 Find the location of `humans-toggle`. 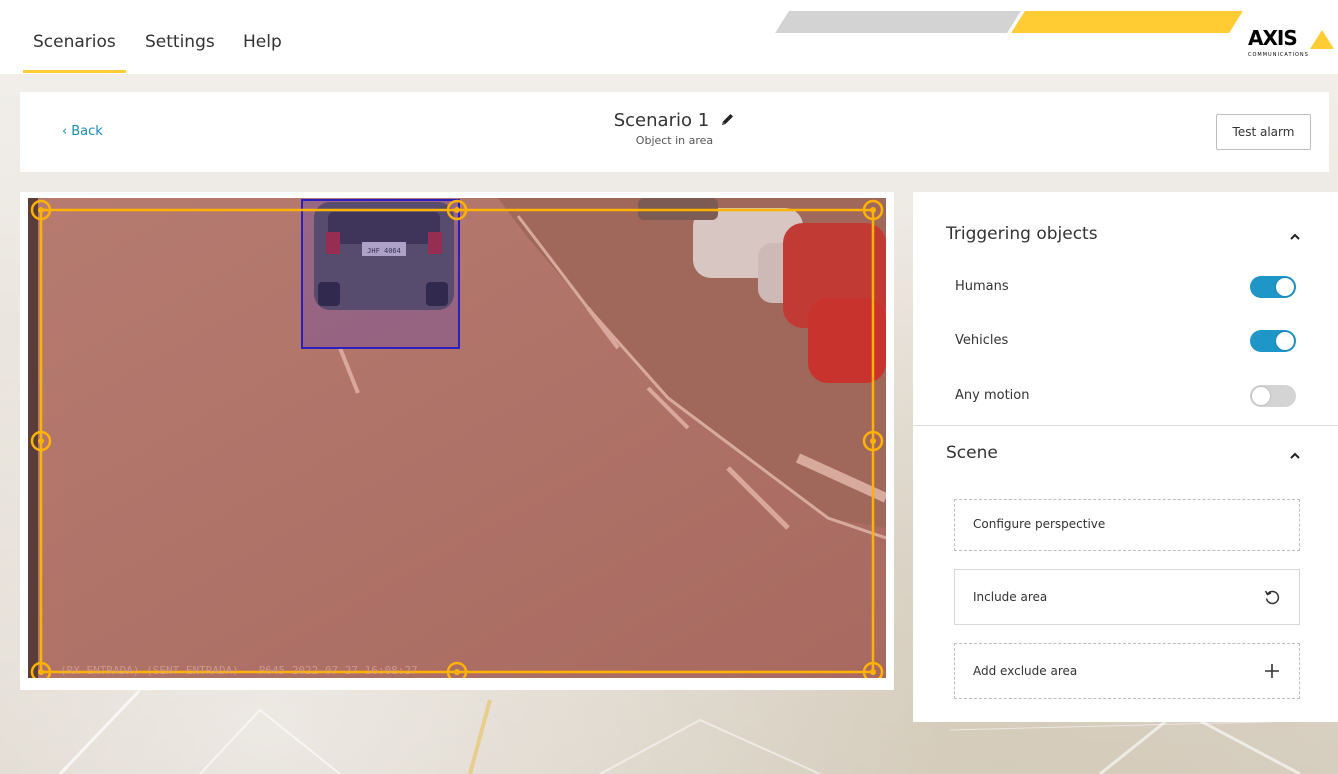

humans-toggle is located at coordinates (1273, 287).